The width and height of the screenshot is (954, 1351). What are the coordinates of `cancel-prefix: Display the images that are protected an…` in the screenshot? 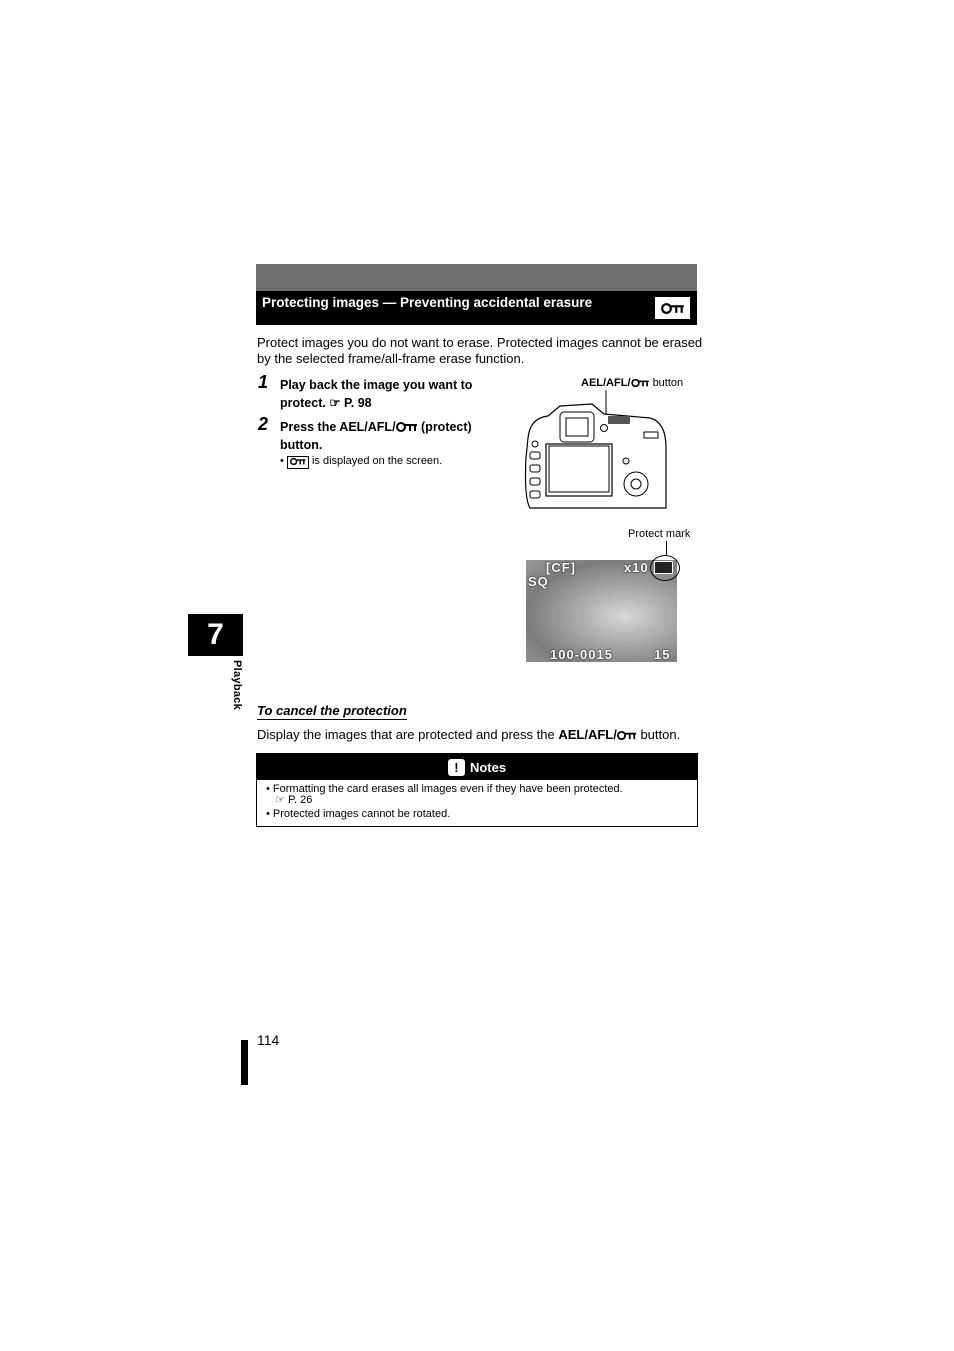 It's located at (408, 734).